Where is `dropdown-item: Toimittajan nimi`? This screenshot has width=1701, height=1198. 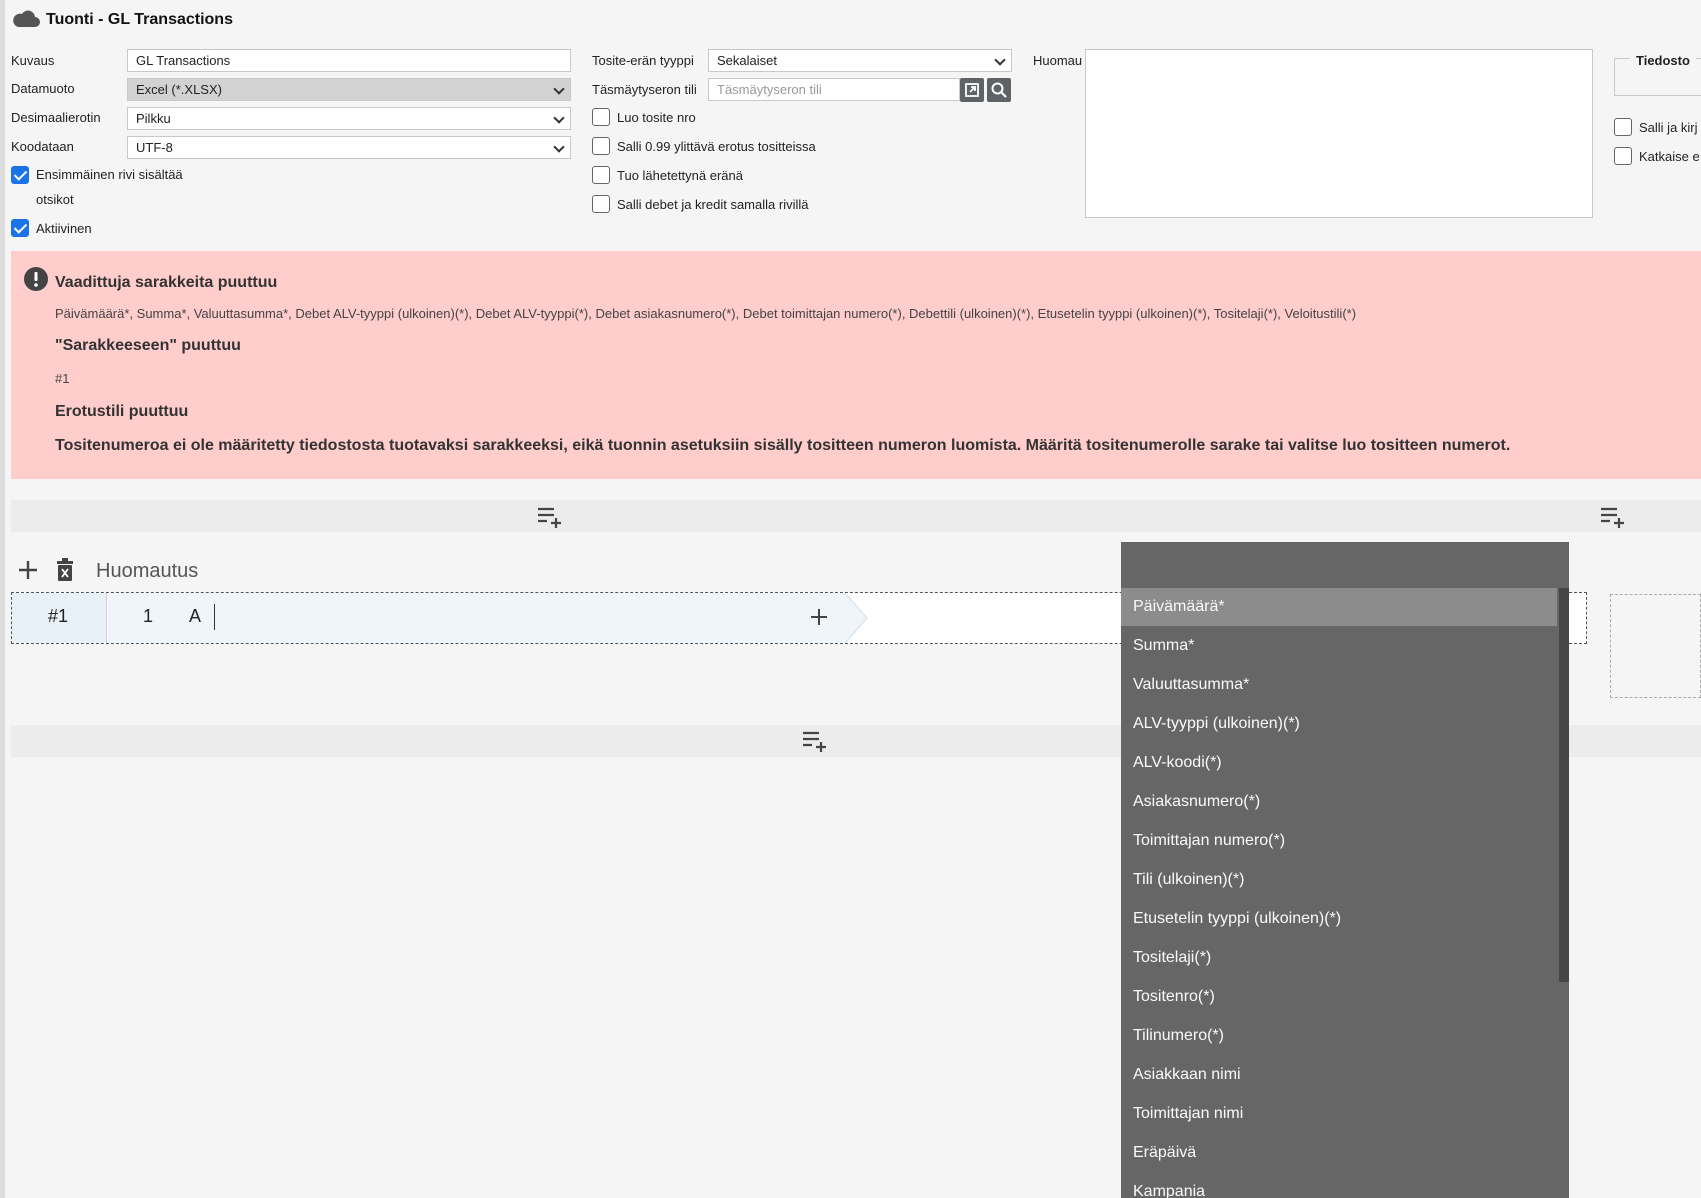 dropdown-item: Toimittajan nimi is located at coordinates (1339, 1114).